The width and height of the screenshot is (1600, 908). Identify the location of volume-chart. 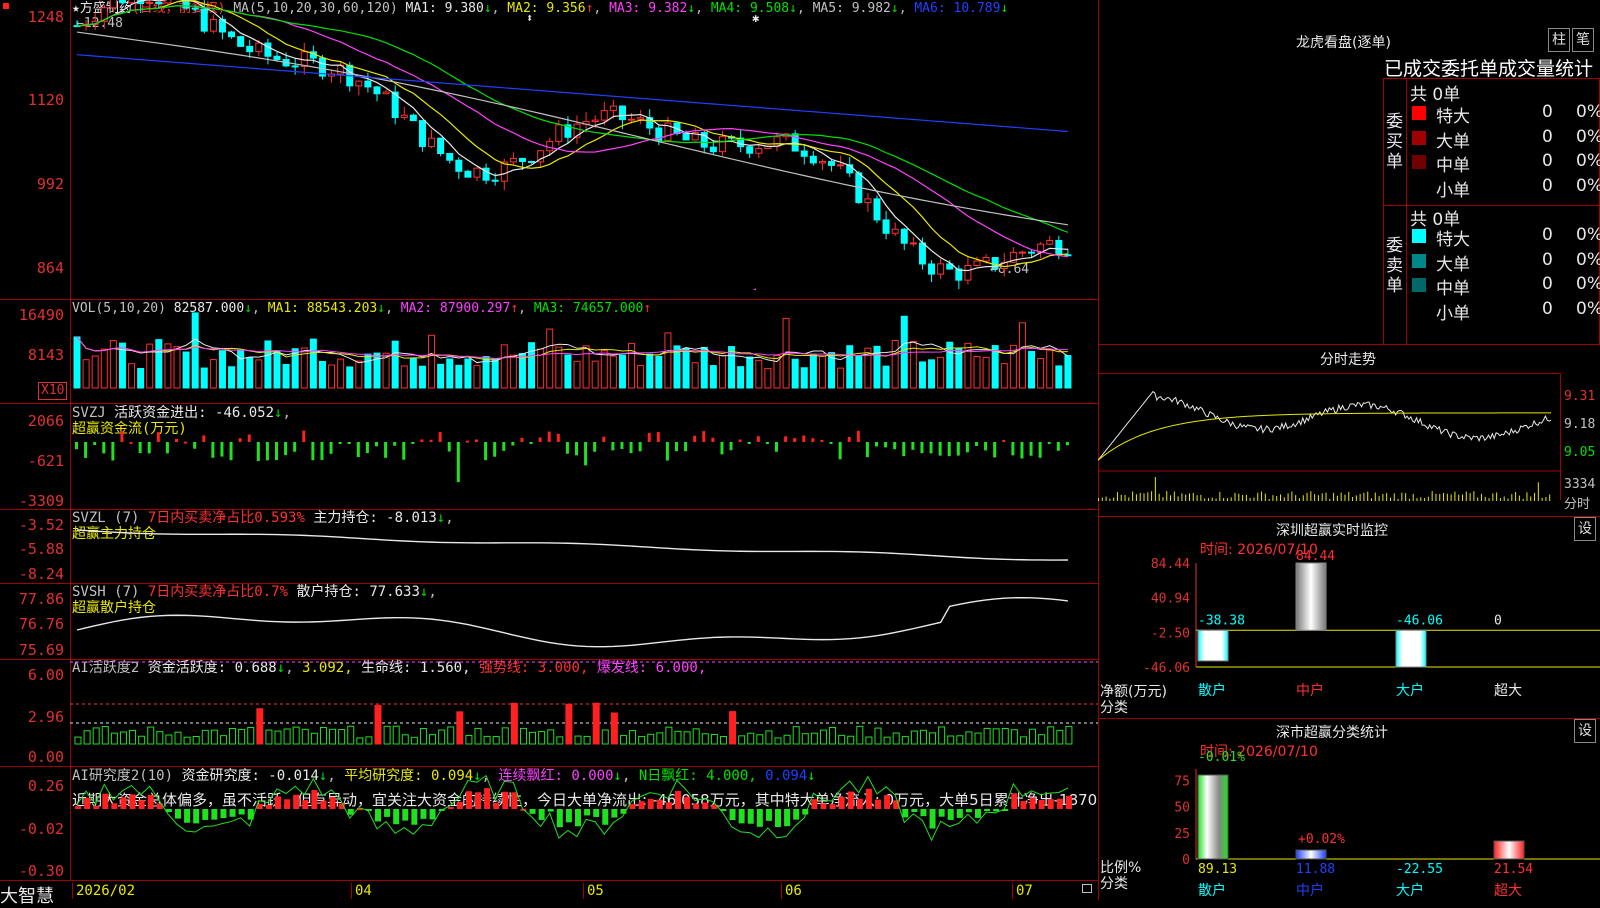
(584, 352).